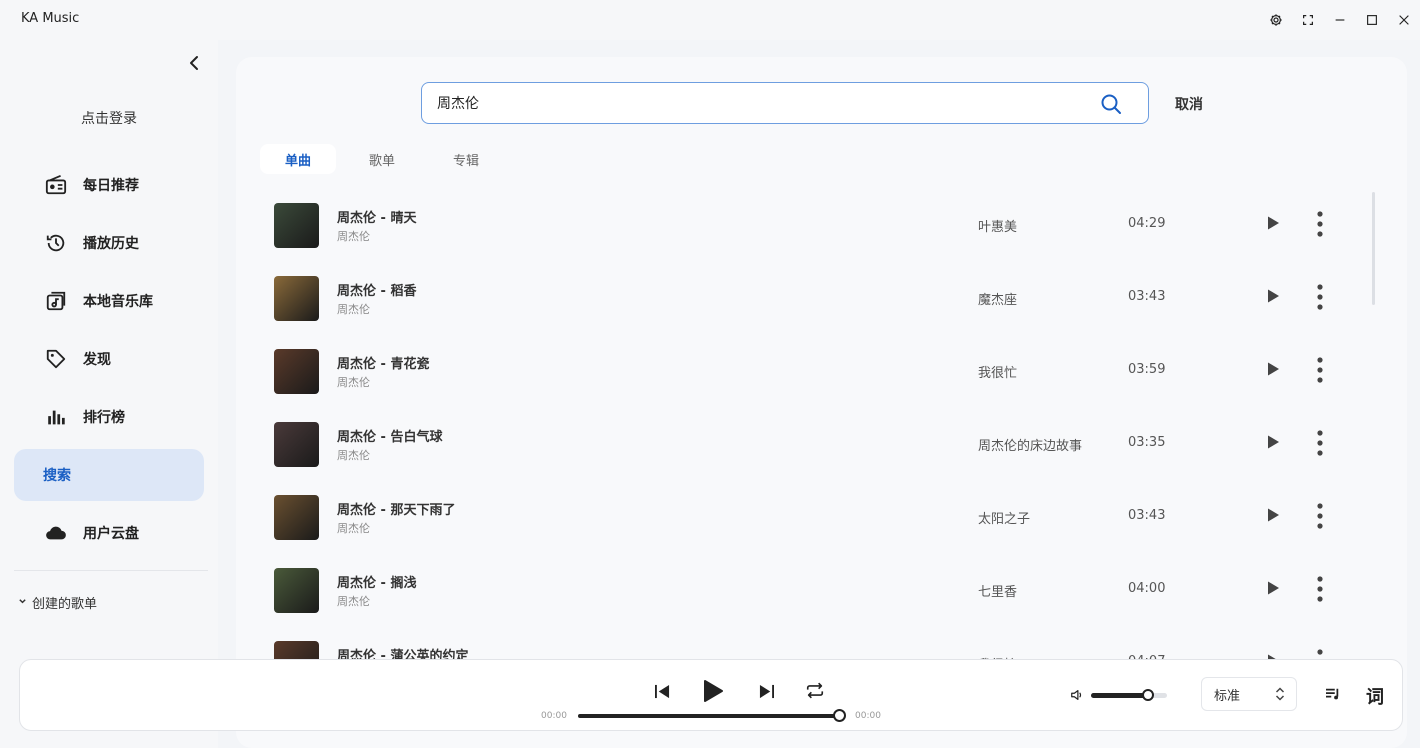  I want to click on song-title: 周杰伦 - 稻香, so click(377, 291).